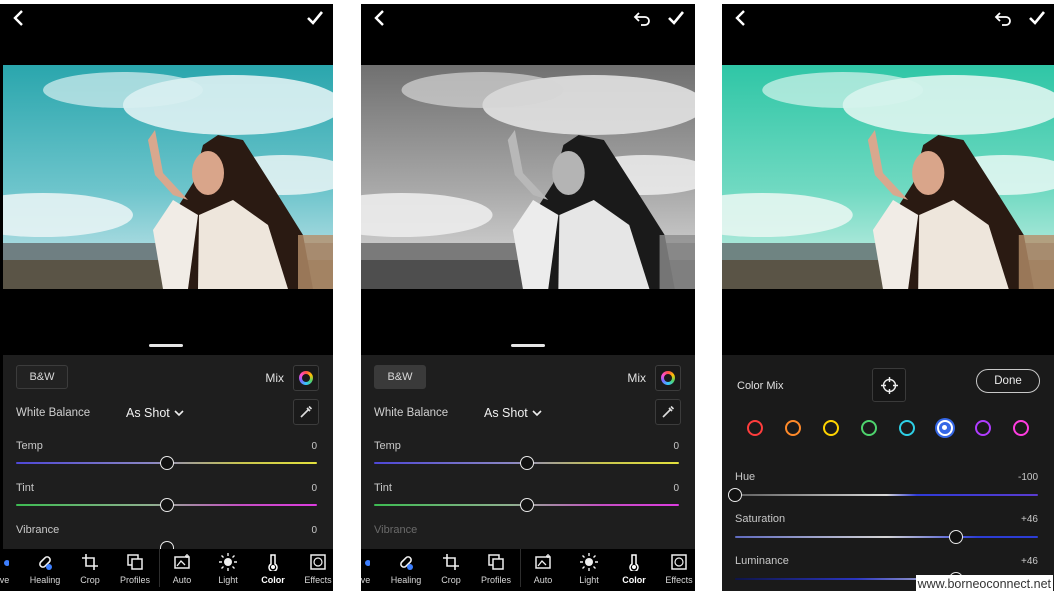 The height and width of the screenshot is (594, 1056). Describe the element at coordinates (38, 530) in the screenshot. I see `vibrance-label: Vibrance` at that location.